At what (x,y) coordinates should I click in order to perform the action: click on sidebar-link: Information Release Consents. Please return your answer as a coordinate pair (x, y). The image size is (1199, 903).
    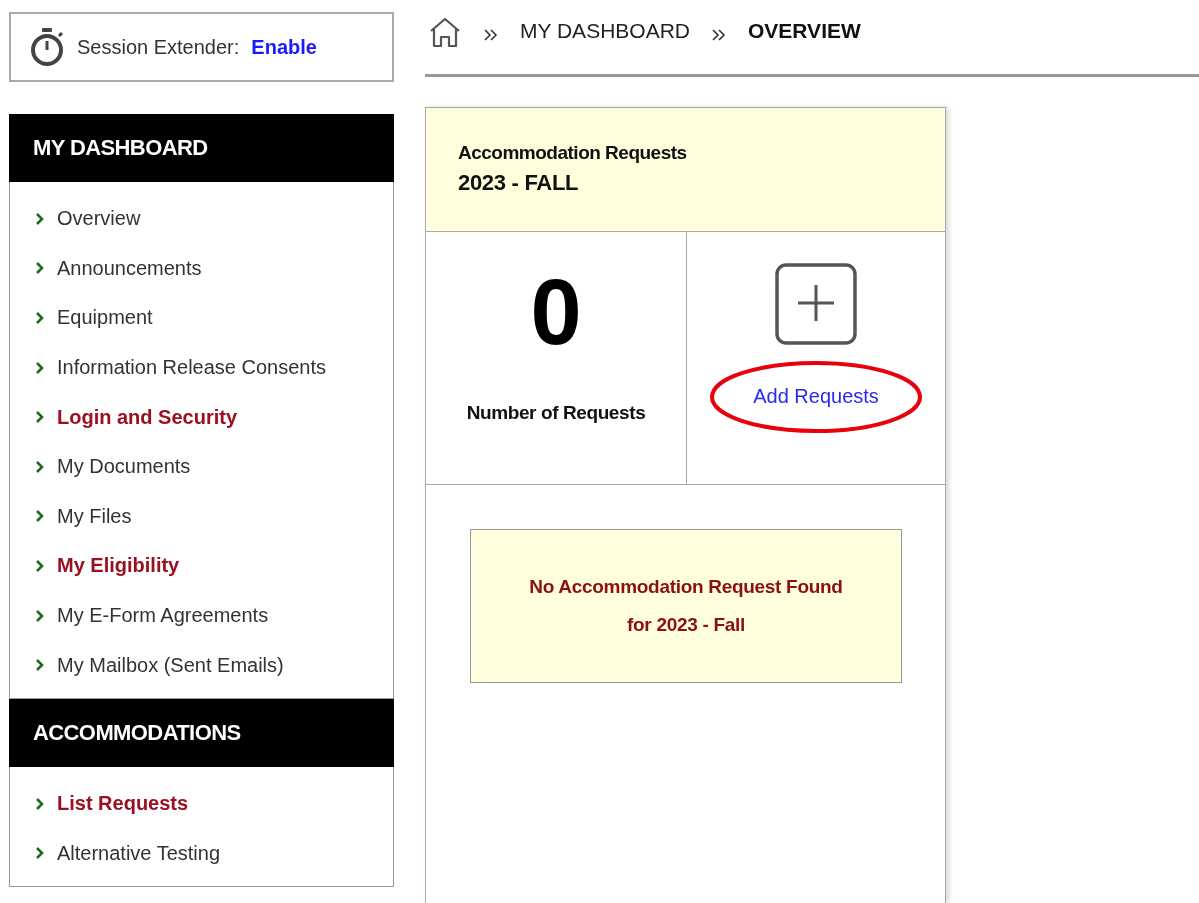
    Looking at the image, I should click on (192, 368).